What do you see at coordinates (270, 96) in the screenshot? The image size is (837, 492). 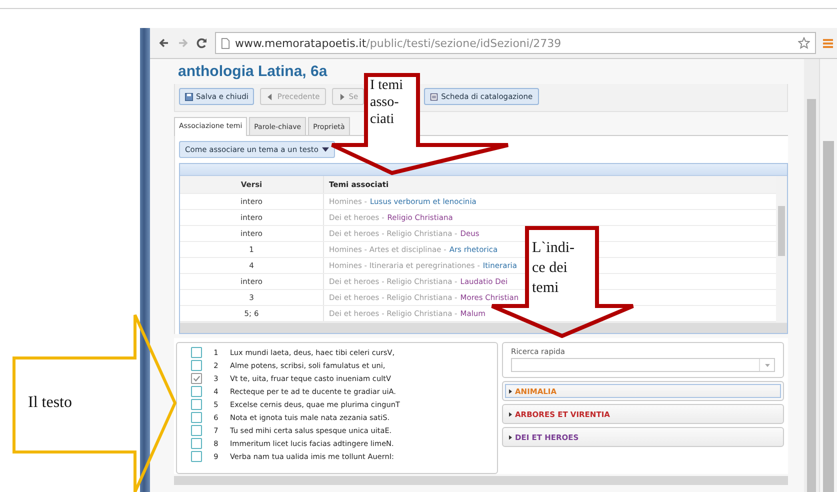 I see `triangle-left-icon` at bounding box center [270, 96].